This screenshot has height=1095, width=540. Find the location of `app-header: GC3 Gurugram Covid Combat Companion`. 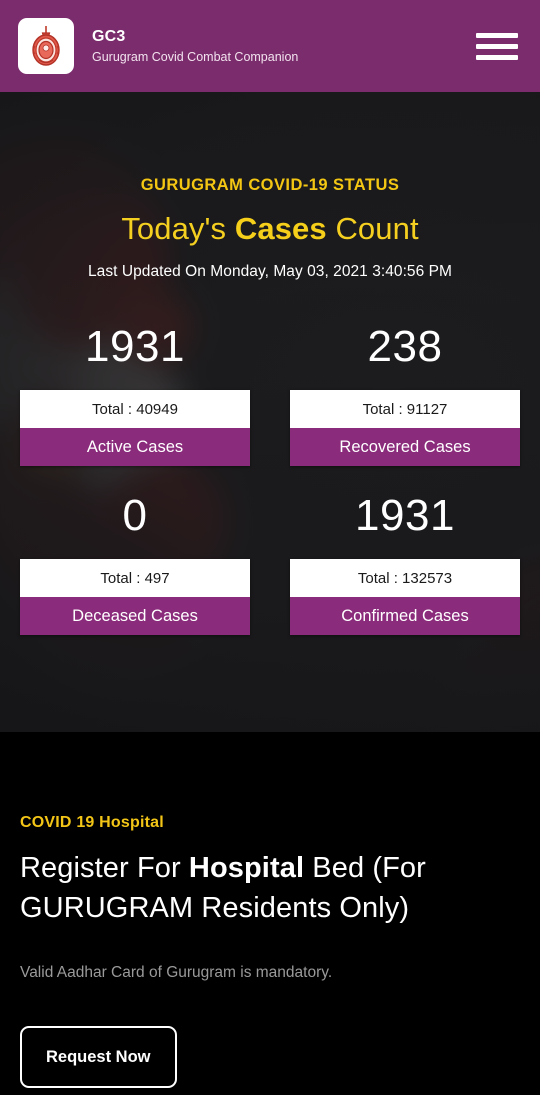

app-header: GC3 Gurugram Covid Combat Companion is located at coordinates (270, 46).